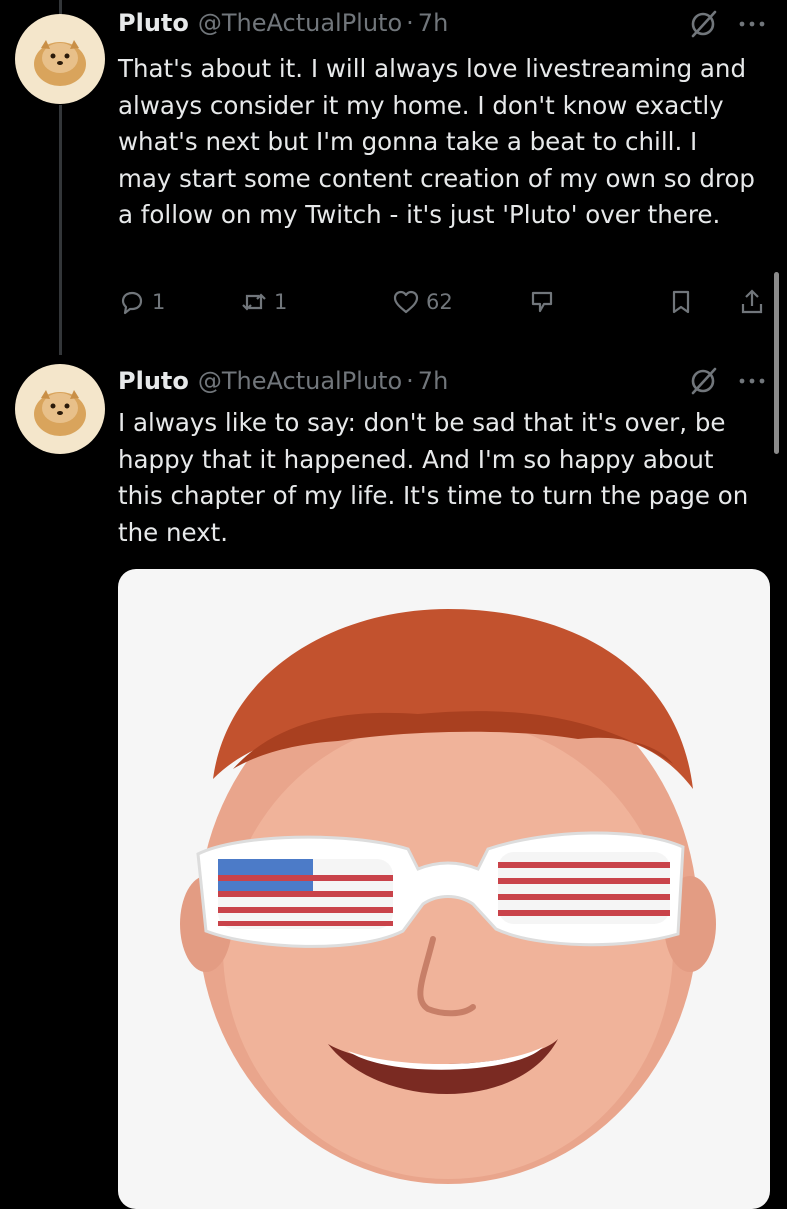 Image resolution: width=787 pixels, height=1209 pixels. Describe the element at coordinates (439, 302) in the screenshot. I see `like-count: 62` at that location.